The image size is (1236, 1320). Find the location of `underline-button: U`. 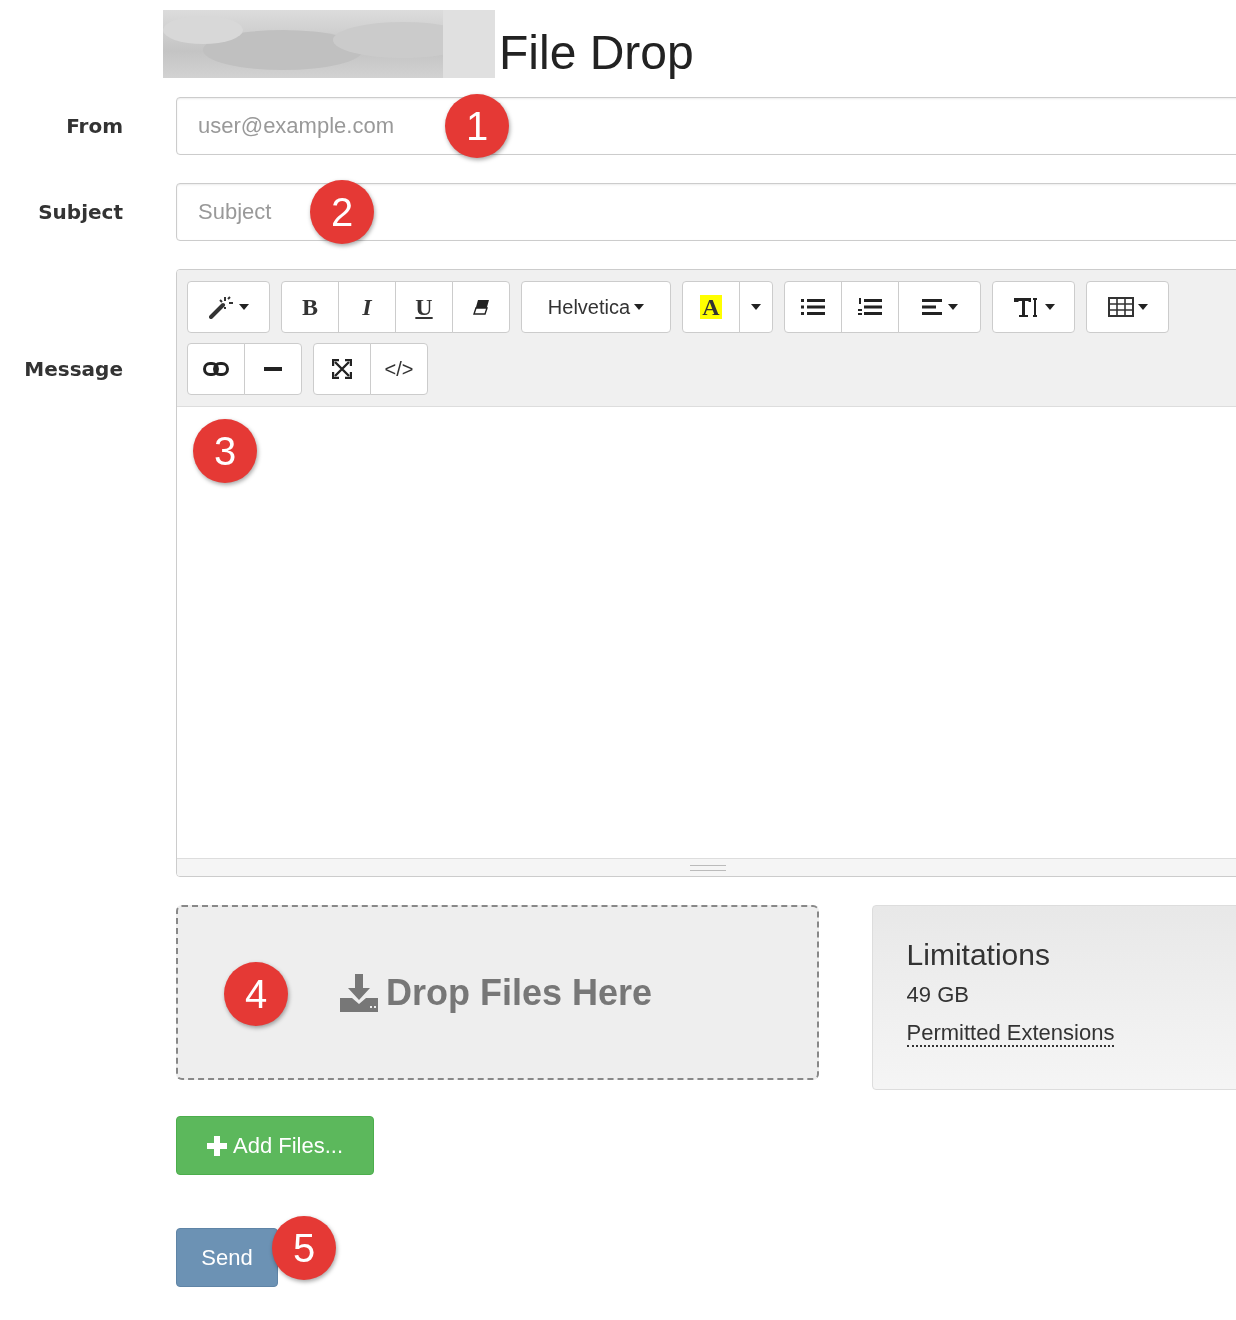

underline-button: U is located at coordinates (424, 307).